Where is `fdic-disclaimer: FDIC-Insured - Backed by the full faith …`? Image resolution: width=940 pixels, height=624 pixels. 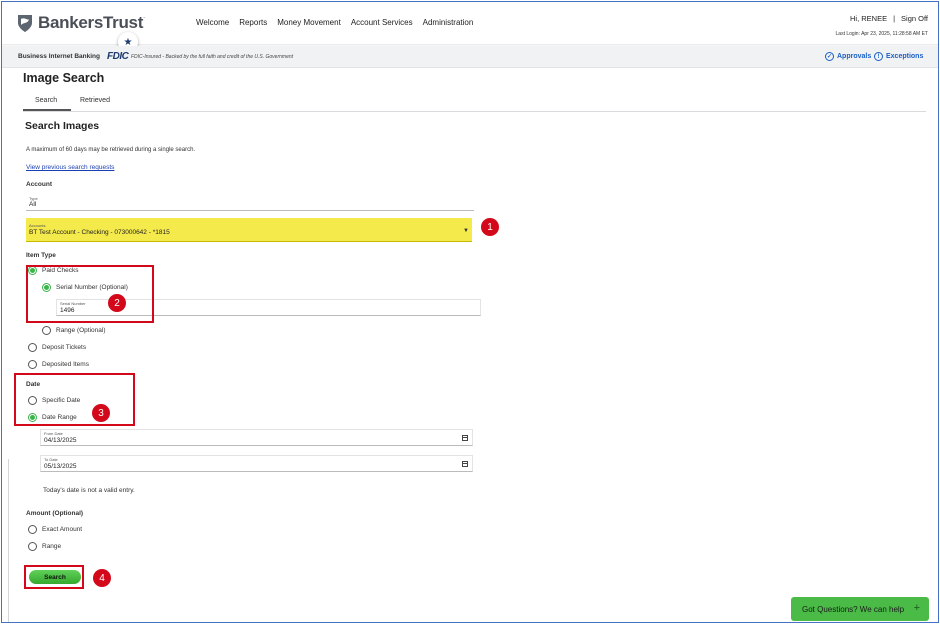
fdic-disclaimer: FDIC-Insured - Backed by the full faith … is located at coordinates (212, 57).